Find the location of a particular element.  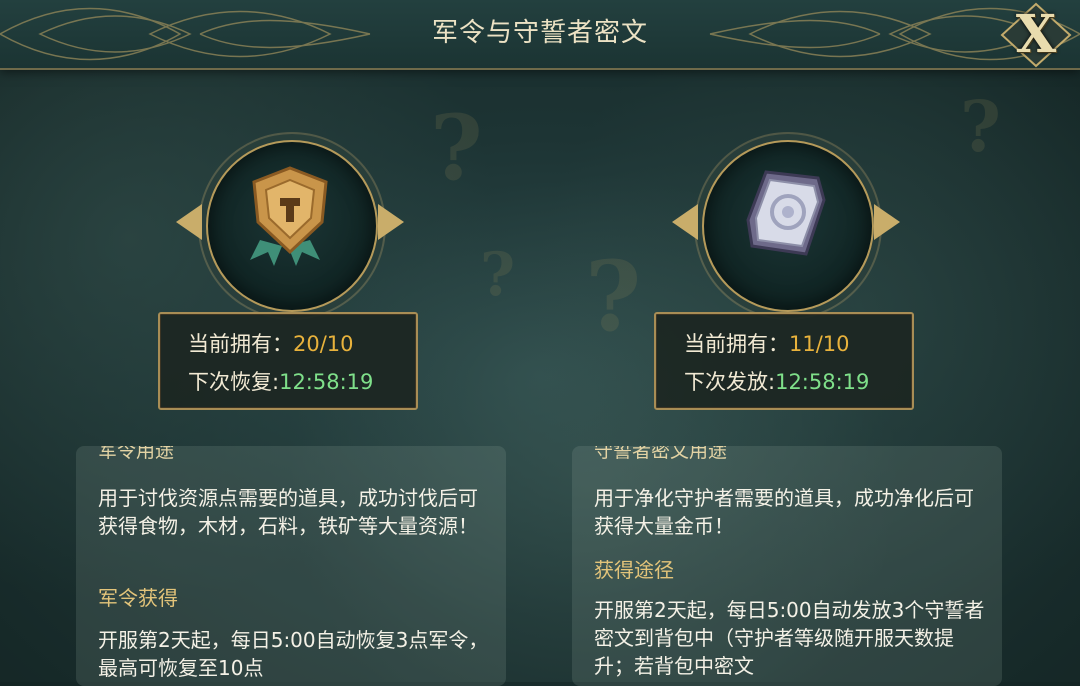

left-status-box: 当前拥有：20/10 下次恢复:12:58:19 is located at coordinates (288, 361).